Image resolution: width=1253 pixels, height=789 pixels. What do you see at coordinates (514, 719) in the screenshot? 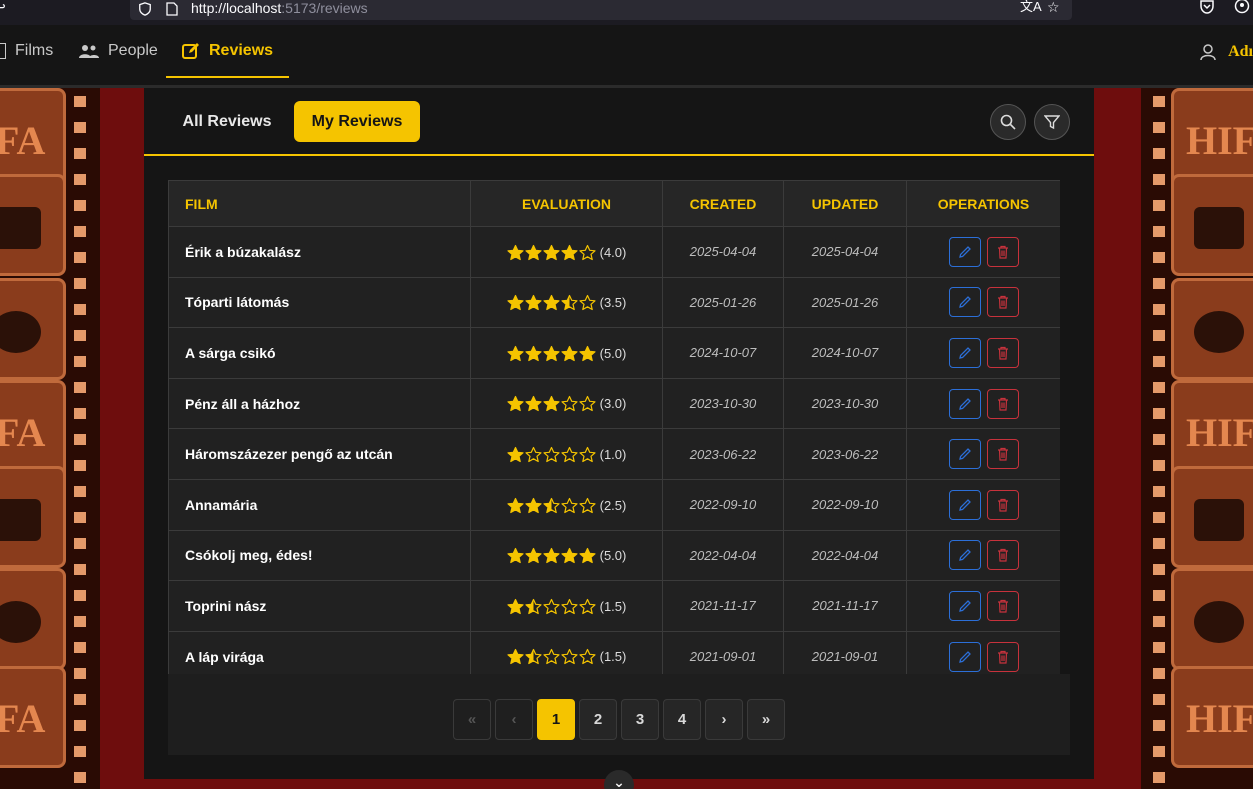
I see `prev-page-button: ‹` at bounding box center [514, 719].